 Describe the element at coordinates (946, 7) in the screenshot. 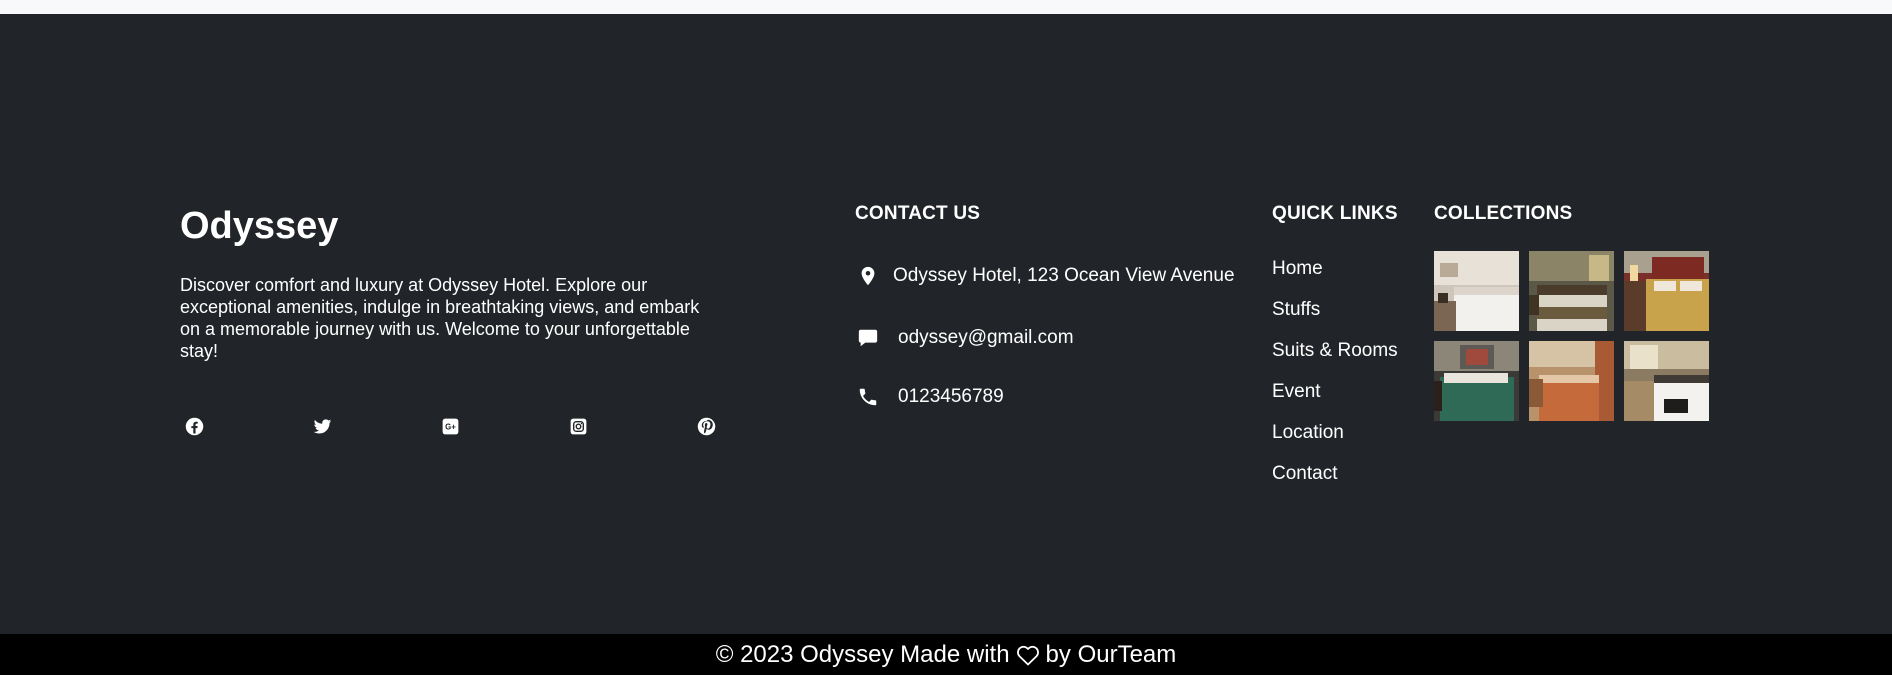

I see `top-strip` at that location.